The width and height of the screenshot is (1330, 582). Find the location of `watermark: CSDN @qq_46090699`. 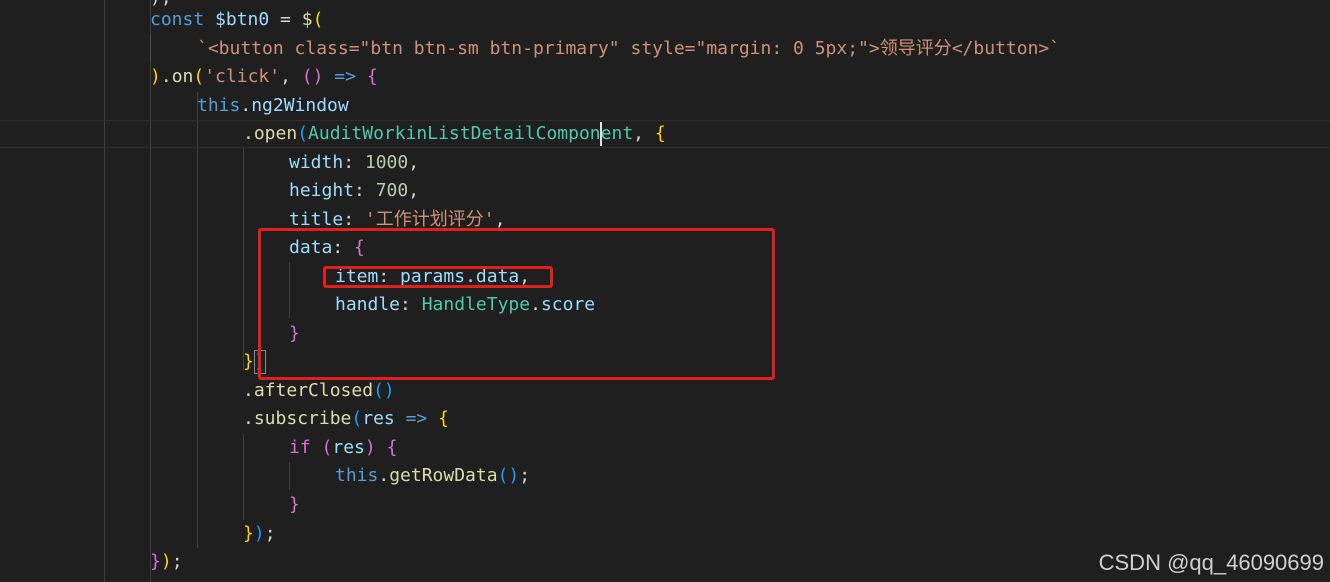

watermark: CSDN @qq_46090699 is located at coordinates (1211, 562).